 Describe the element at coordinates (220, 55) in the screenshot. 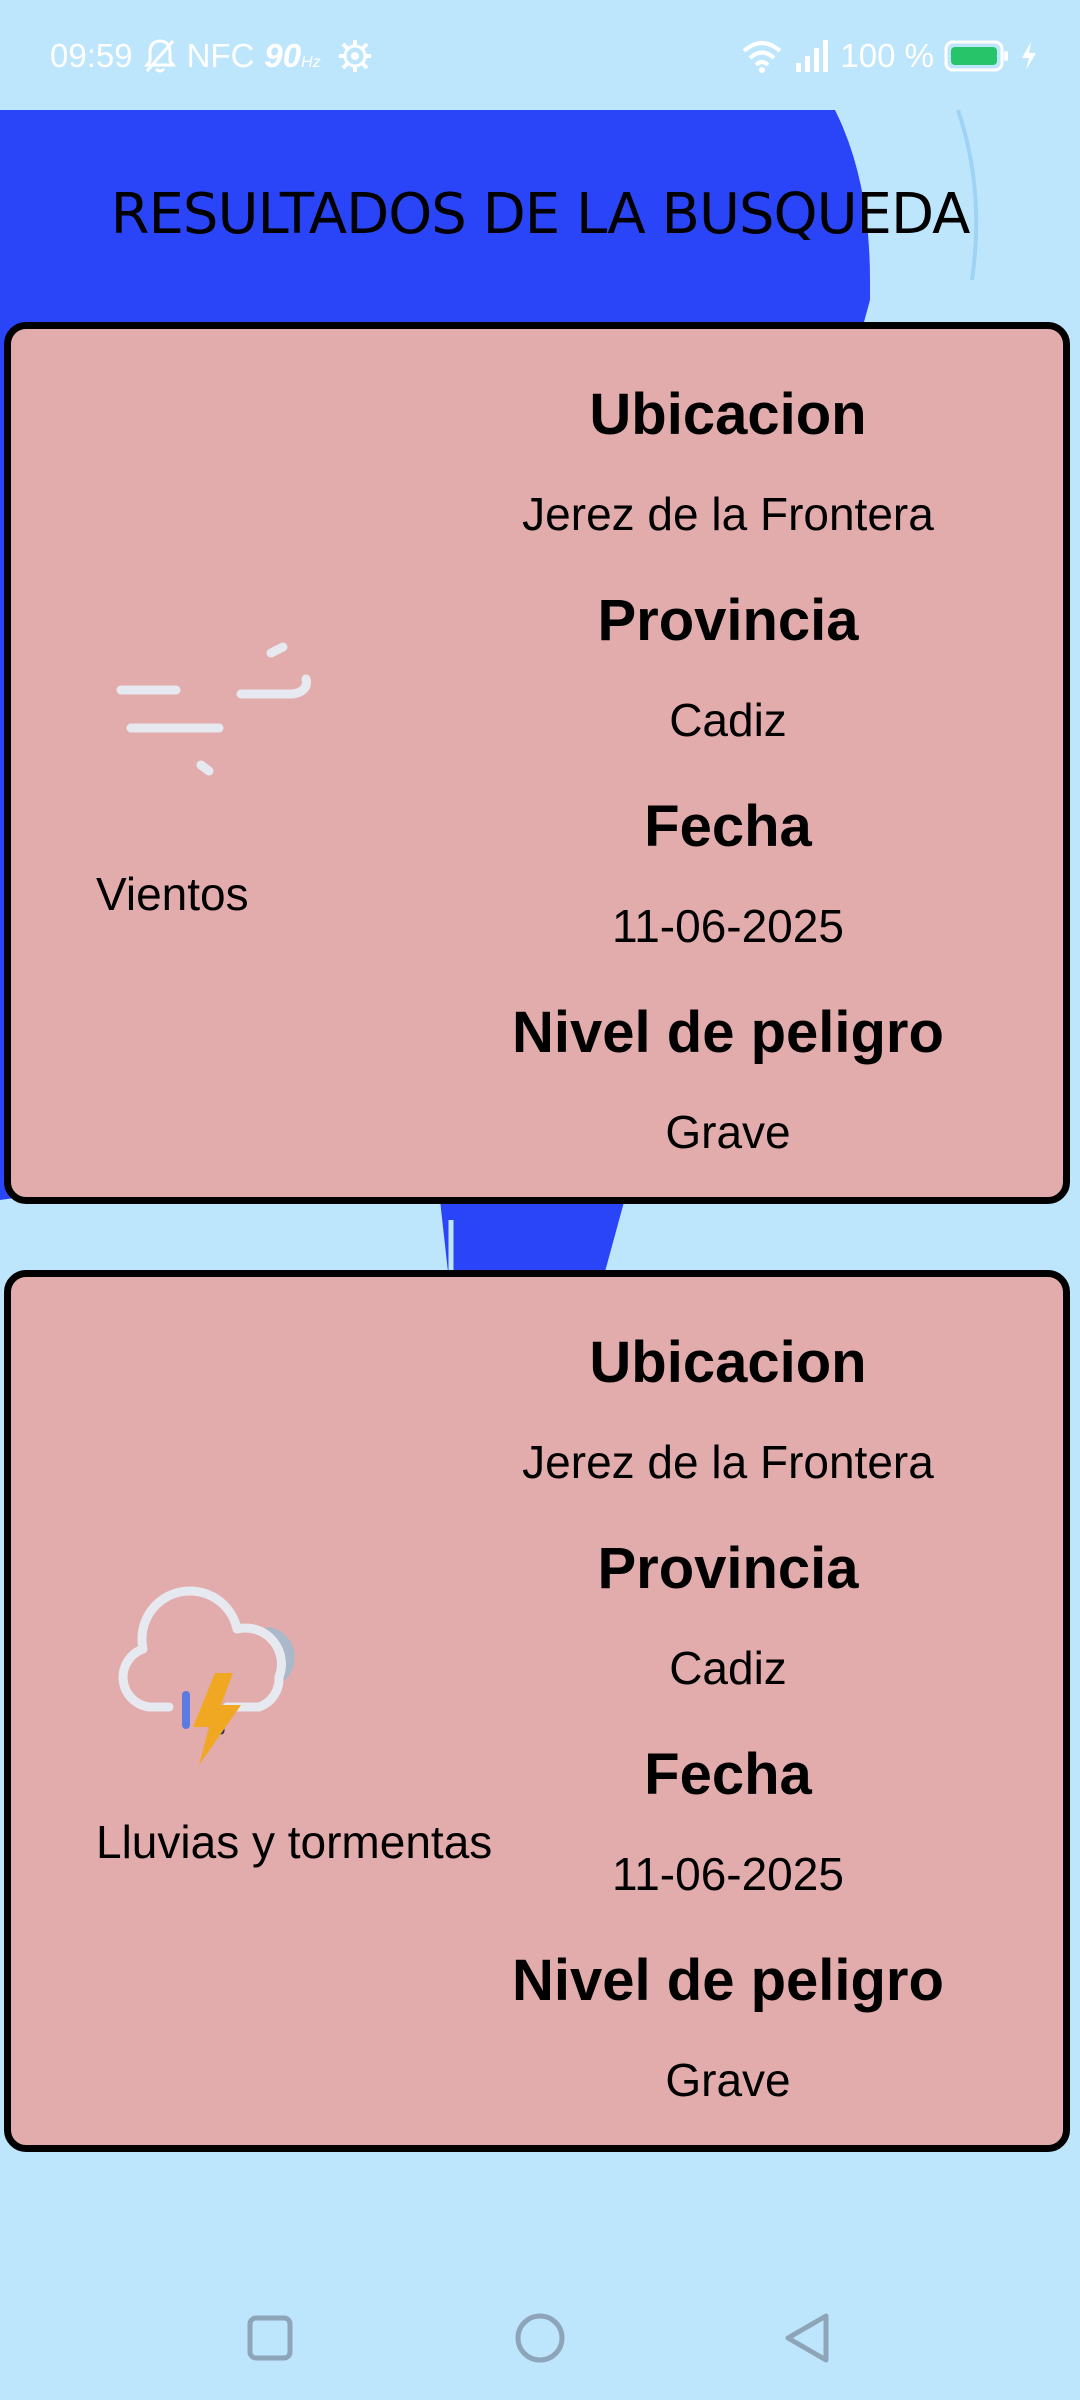

I see `nfc-label: NFC` at that location.